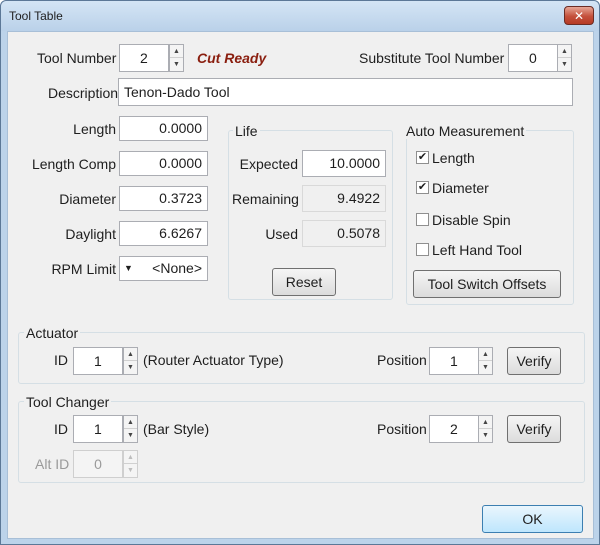 The width and height of the screenshot is (600, 545). Describe the element at coordinates (163, 198) in the screenshot. I see `diameter-input: 0.3723` at that location.